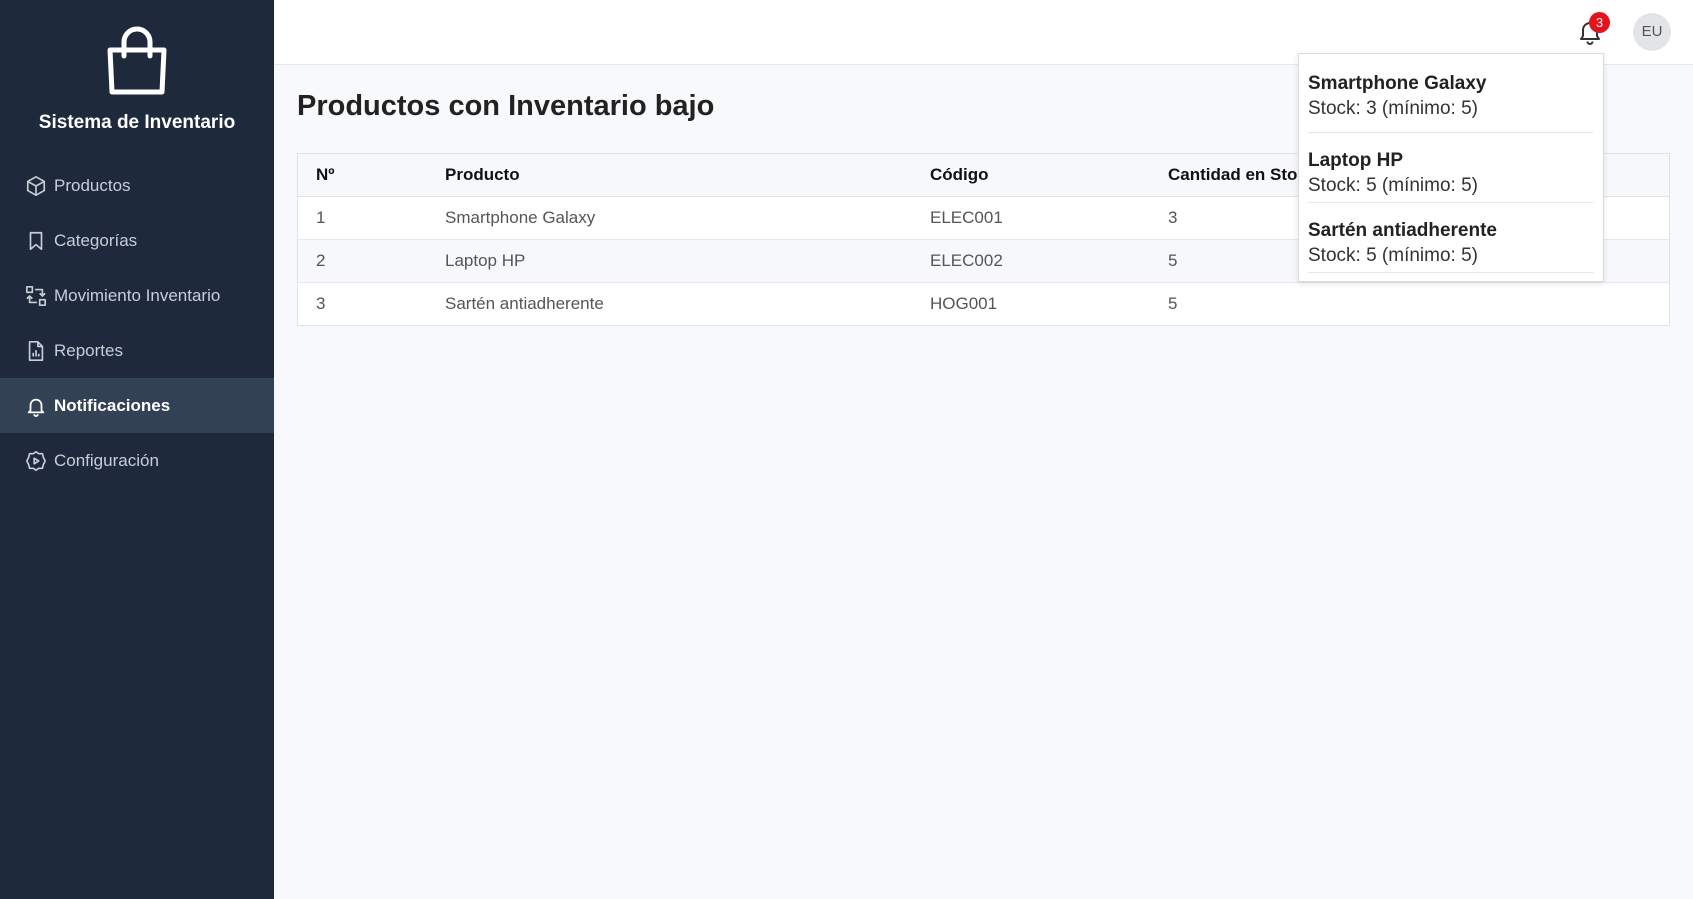 Image resolution: width=1693 pixels, height=899 pixels. What do you see at coordinates (669, 218) in the screenshot?
I see `table-cell: Smartphone Galaxy` at bounding box center [669, 218].